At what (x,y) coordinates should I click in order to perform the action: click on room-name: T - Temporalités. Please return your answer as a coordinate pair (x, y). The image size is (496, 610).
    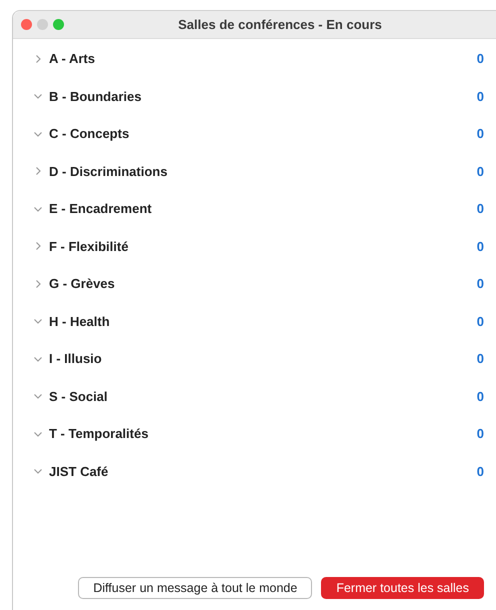
    Looking at the image, I should click on (263, 434).